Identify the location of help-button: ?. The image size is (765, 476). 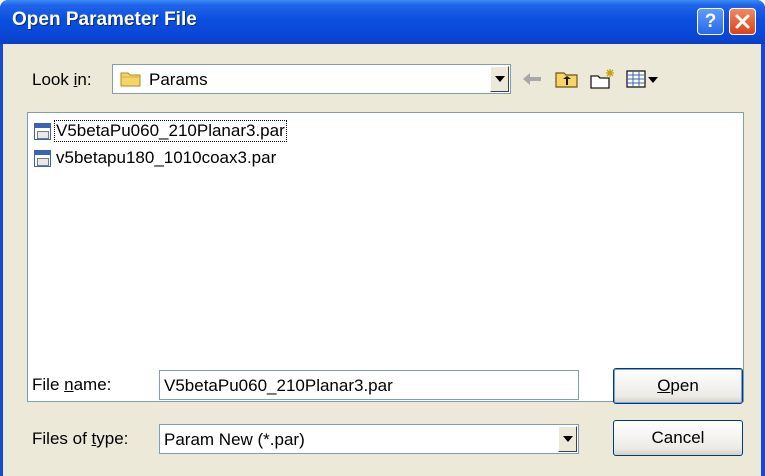
(710, 21).